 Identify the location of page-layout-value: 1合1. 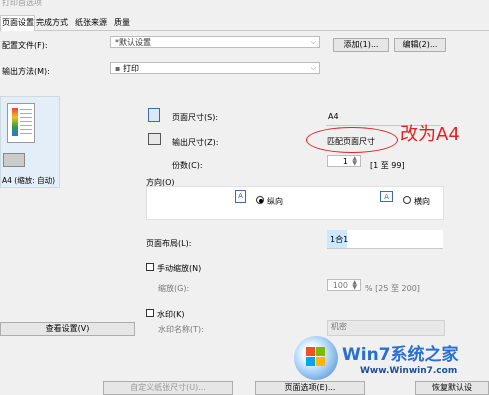
(339, 239).